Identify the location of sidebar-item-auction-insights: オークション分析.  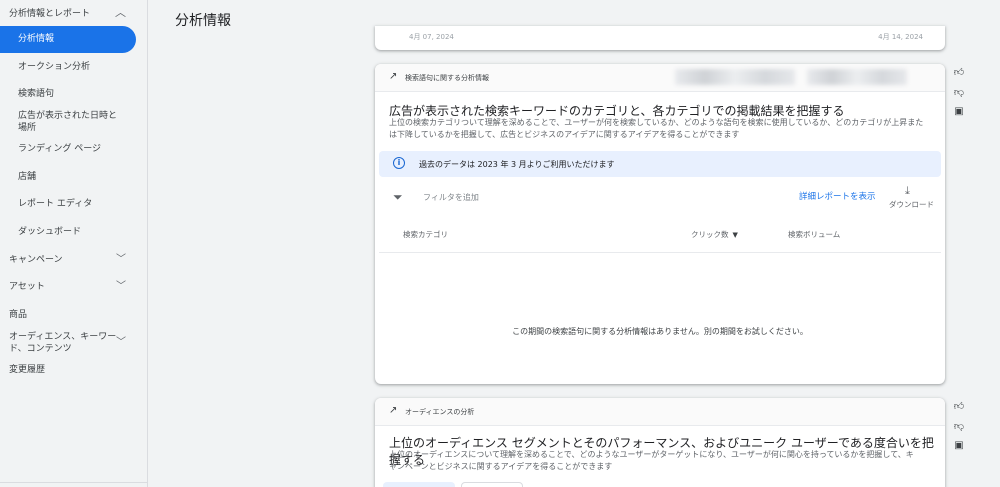
(68, 67).